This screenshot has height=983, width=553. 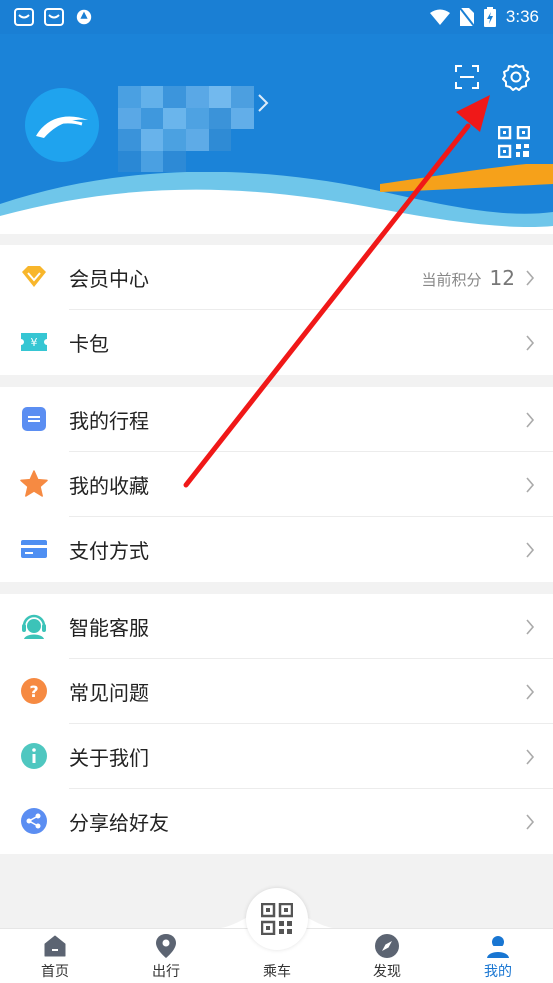 I want to click on tab-discover: 发现, so click(x=387, y=956).